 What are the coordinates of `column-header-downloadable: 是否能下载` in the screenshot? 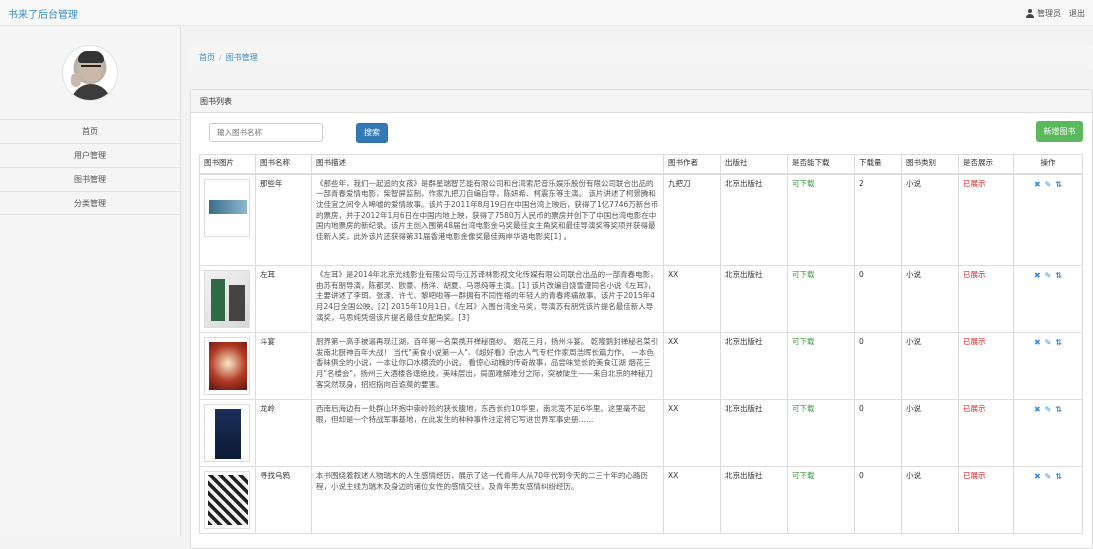 It's located at (821, 164).